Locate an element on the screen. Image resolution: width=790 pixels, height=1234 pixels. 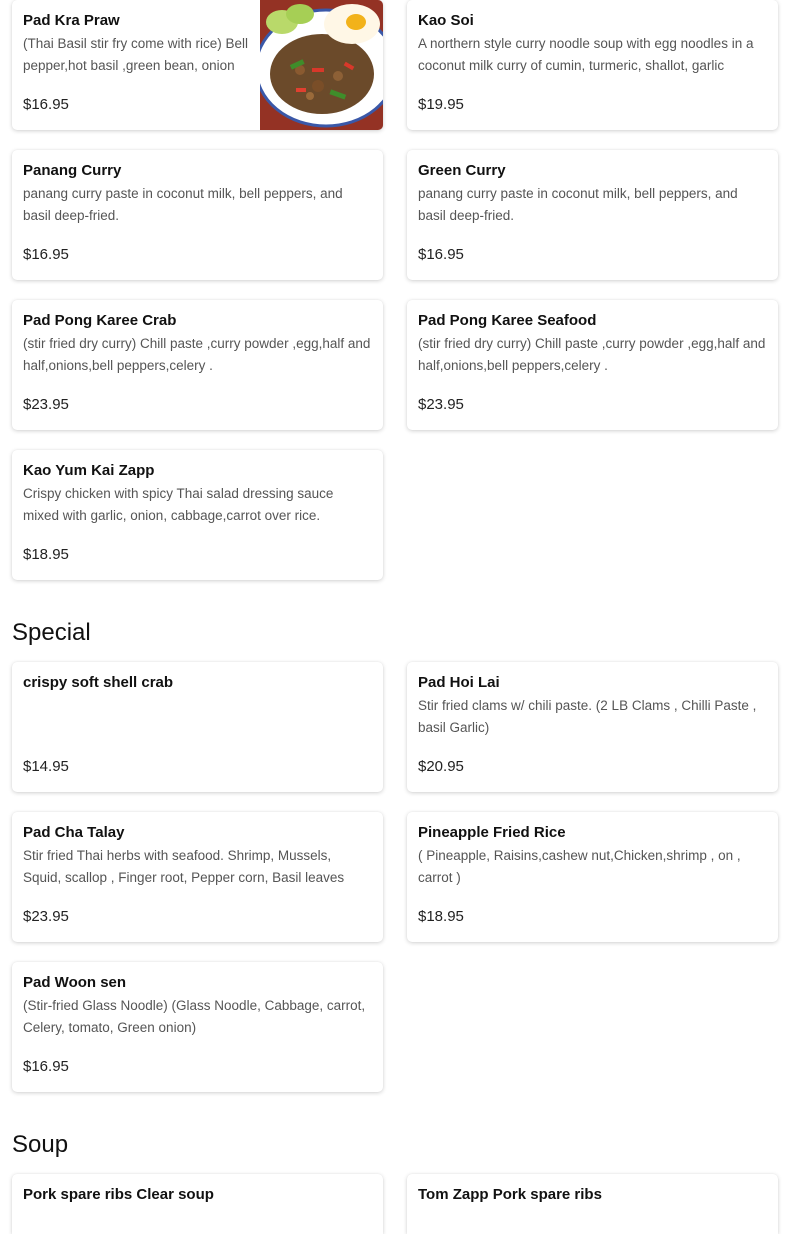
menu-item-name: Kao Soi is located at coordinates (446, 20).